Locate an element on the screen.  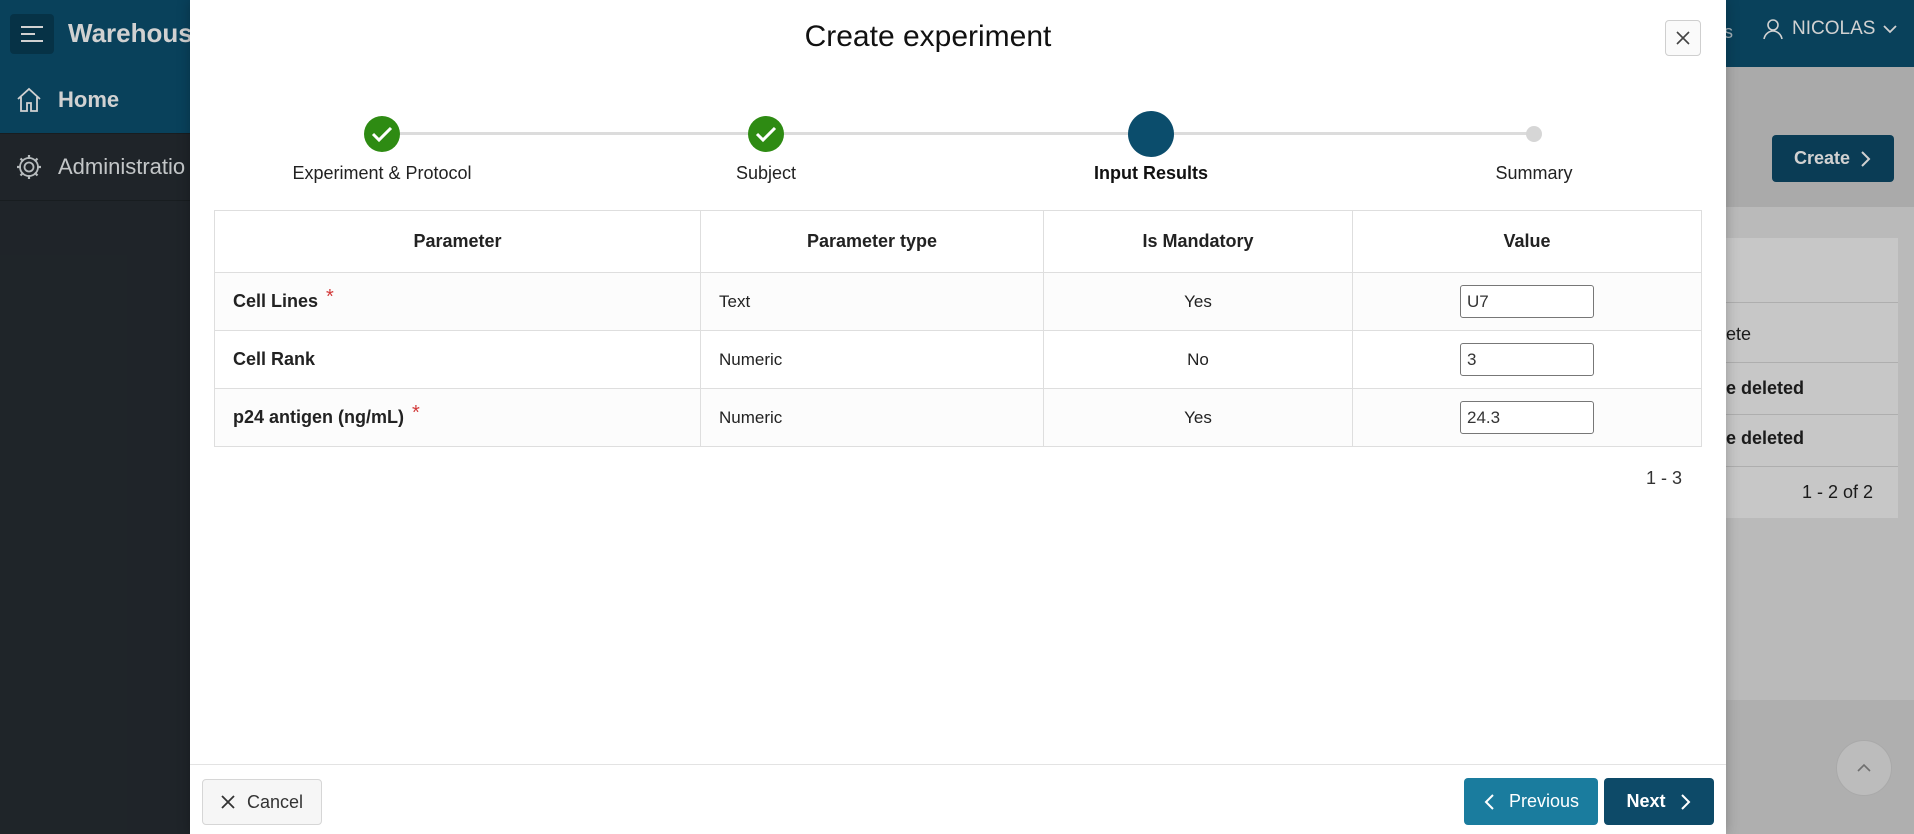
next-button: Next is located at coordinates (1659, 801).